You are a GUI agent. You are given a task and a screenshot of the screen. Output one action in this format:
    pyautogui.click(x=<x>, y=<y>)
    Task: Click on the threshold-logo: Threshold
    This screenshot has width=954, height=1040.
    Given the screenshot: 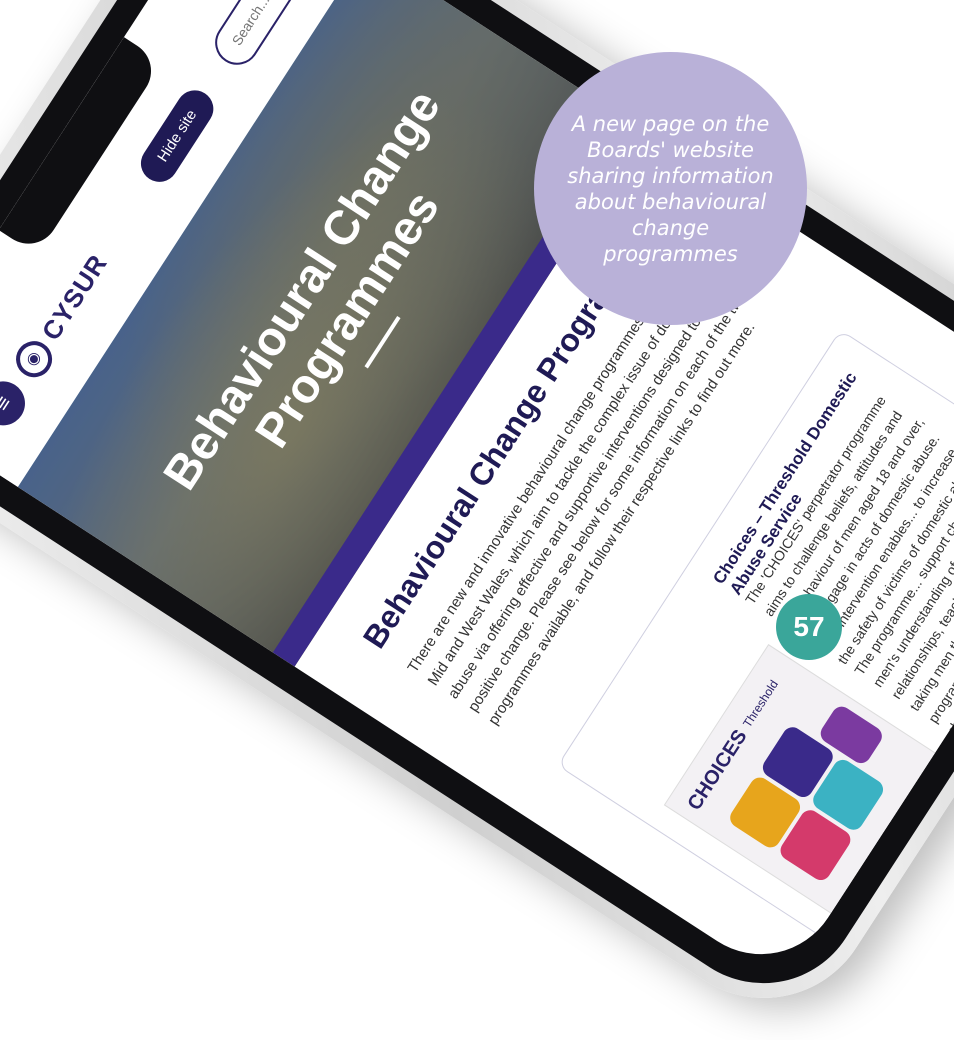 What is the action you would take?
    pyautogui.click(x=761, y=703)
    